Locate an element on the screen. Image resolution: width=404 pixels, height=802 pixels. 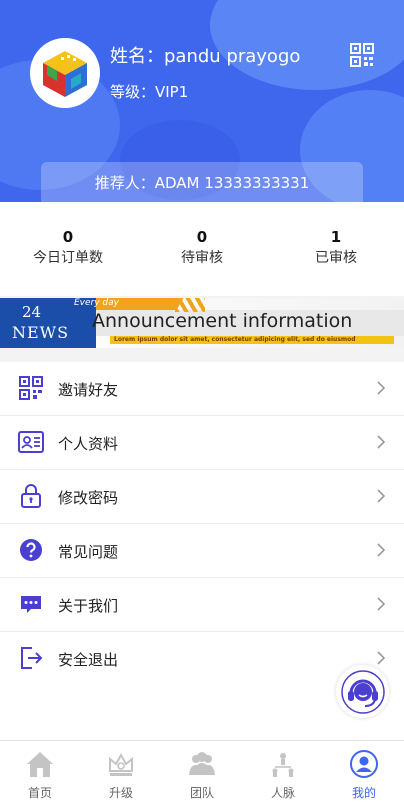
bottom-tab-bar: 首页 升级 团队 人脉 我的 is located at coordinates (202, 771).